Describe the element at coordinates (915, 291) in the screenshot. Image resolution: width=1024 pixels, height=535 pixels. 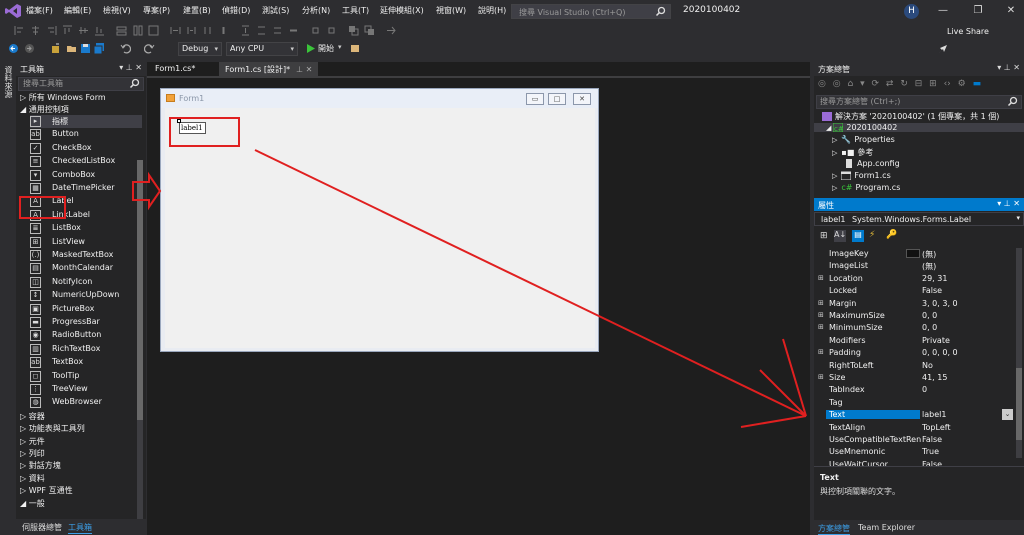
I see `property-row: Locked False` at that location.